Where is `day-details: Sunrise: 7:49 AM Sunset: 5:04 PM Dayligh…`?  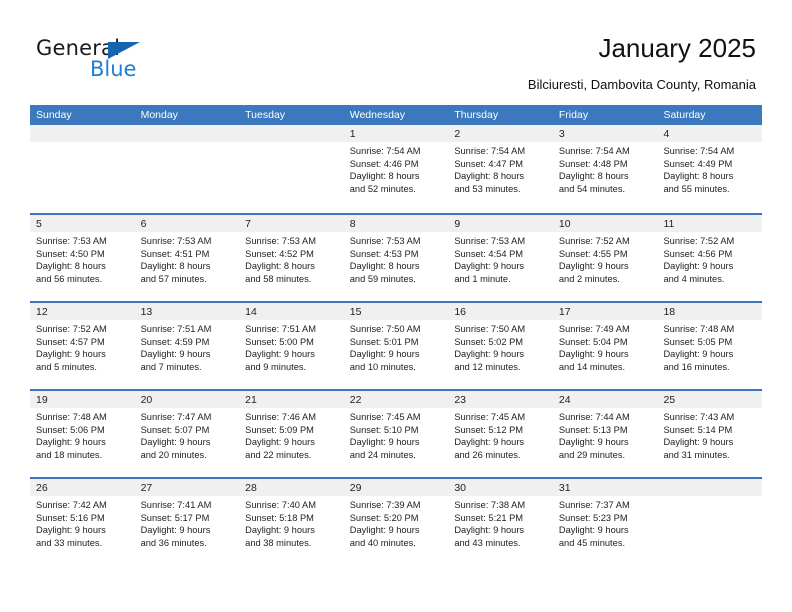
day-details: Sunrise: 7:49 AM Sunset: 5:04 PM Dayligh… is located at coordinates (605, 346).